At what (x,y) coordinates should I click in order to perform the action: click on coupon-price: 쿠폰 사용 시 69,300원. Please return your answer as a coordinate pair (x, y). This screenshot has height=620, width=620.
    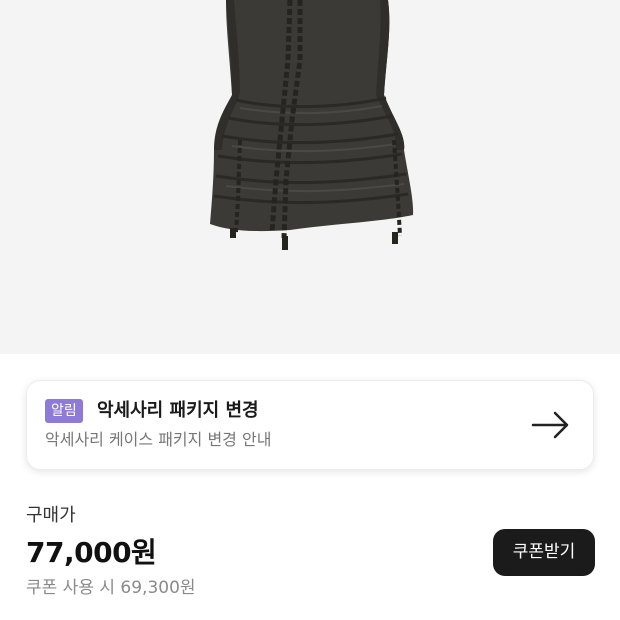
    Looking at the image, I should click on (111, 588).